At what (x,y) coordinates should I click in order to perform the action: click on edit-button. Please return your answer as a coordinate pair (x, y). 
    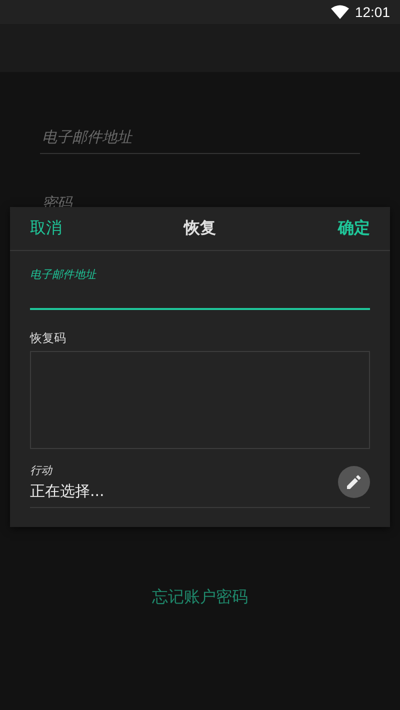
    Looking at the image, I should click on (354, 482).